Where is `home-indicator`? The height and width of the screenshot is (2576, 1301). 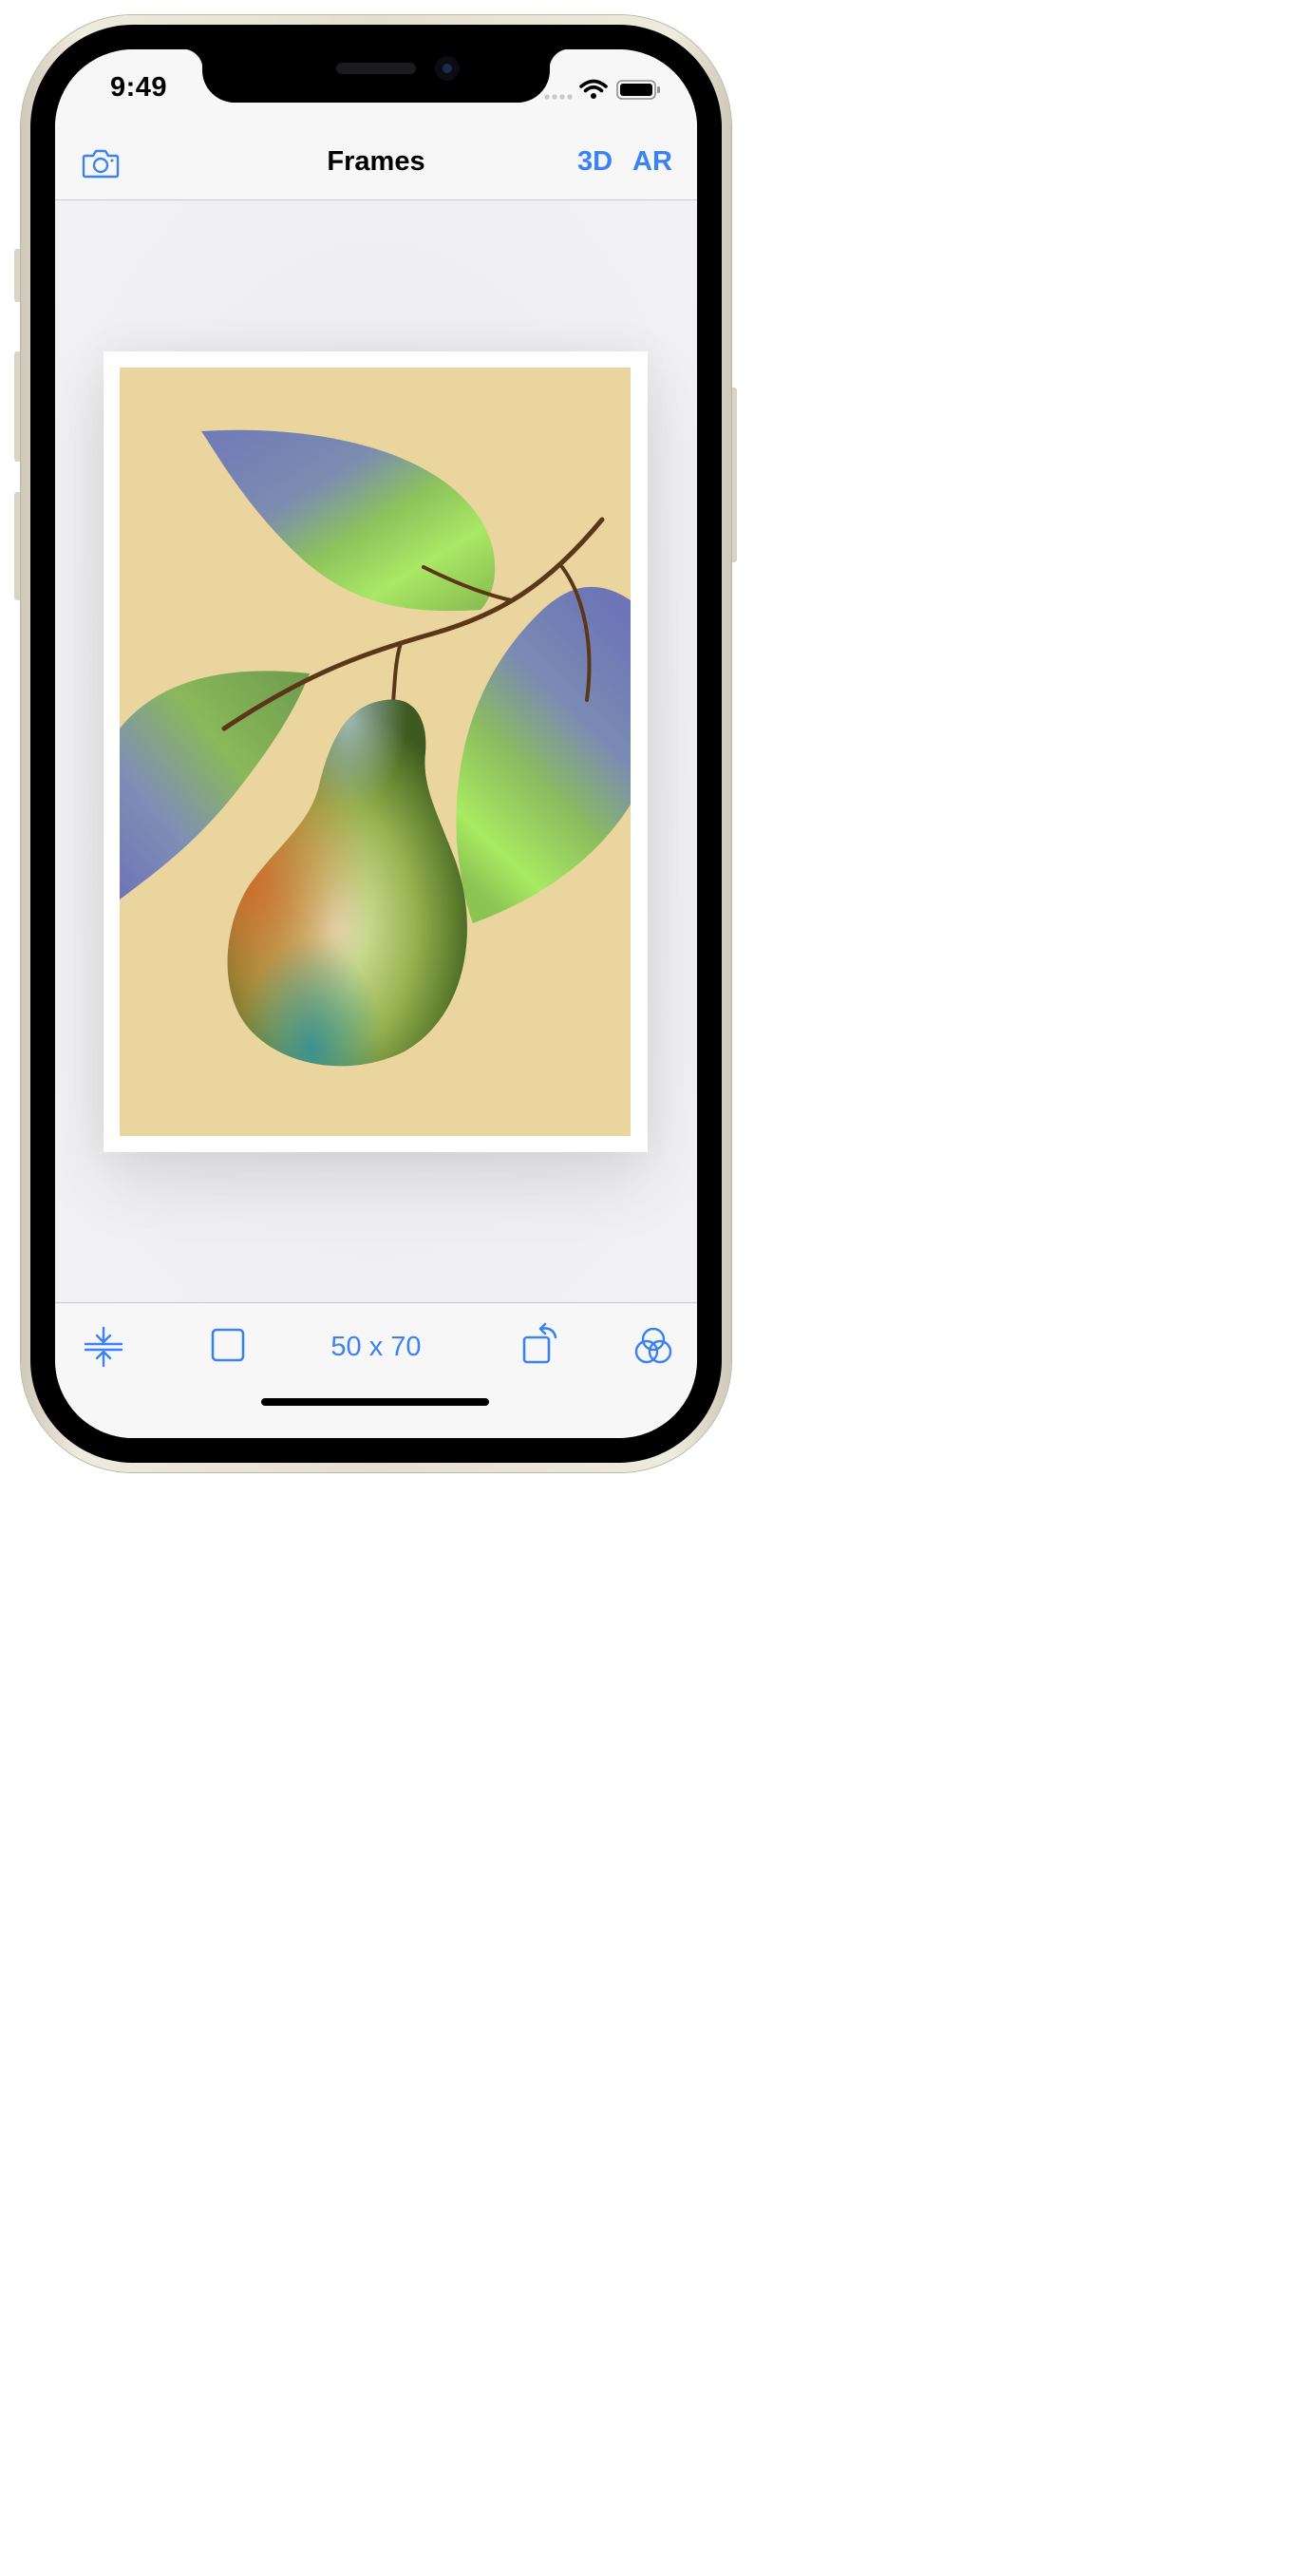
home-indicator is located at coordinates (375, 1402).